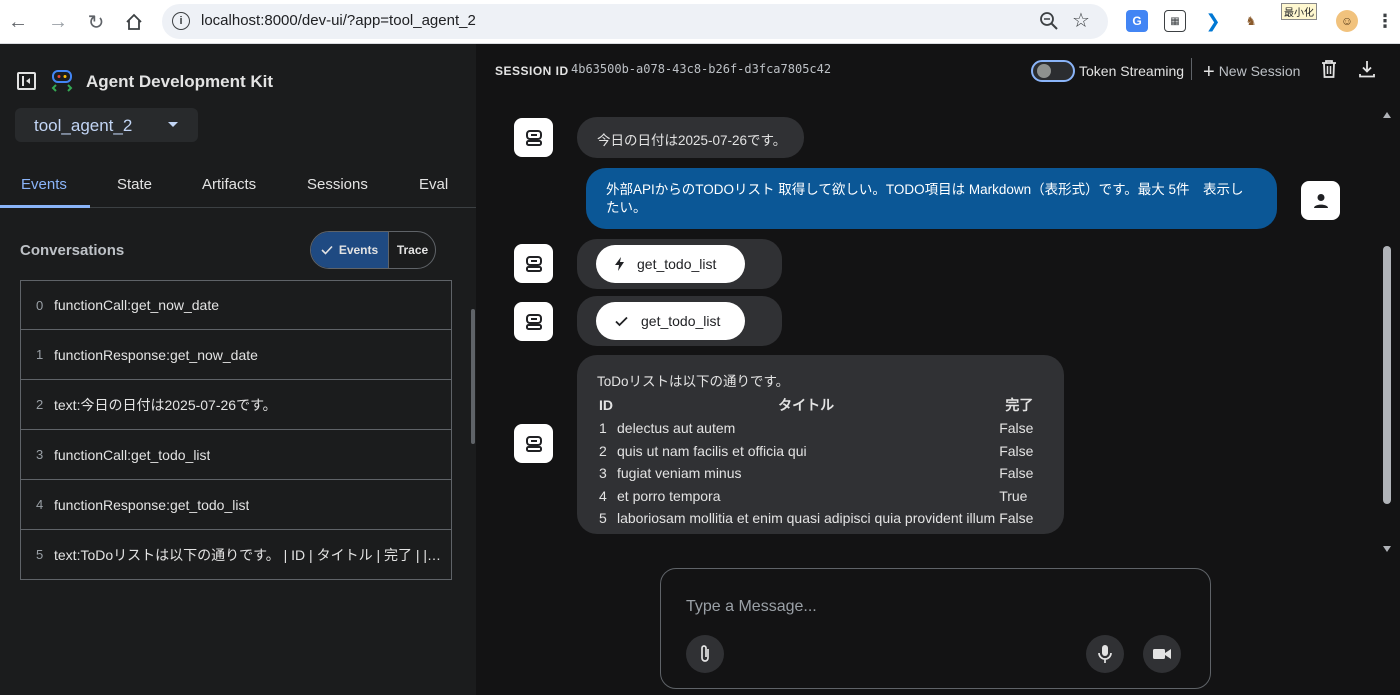  What do you see at coordinates (712, 450) in the screenshot?
I see `todo-title: quis ut nam facilis et officia qui` at bounding box center [712, 450].